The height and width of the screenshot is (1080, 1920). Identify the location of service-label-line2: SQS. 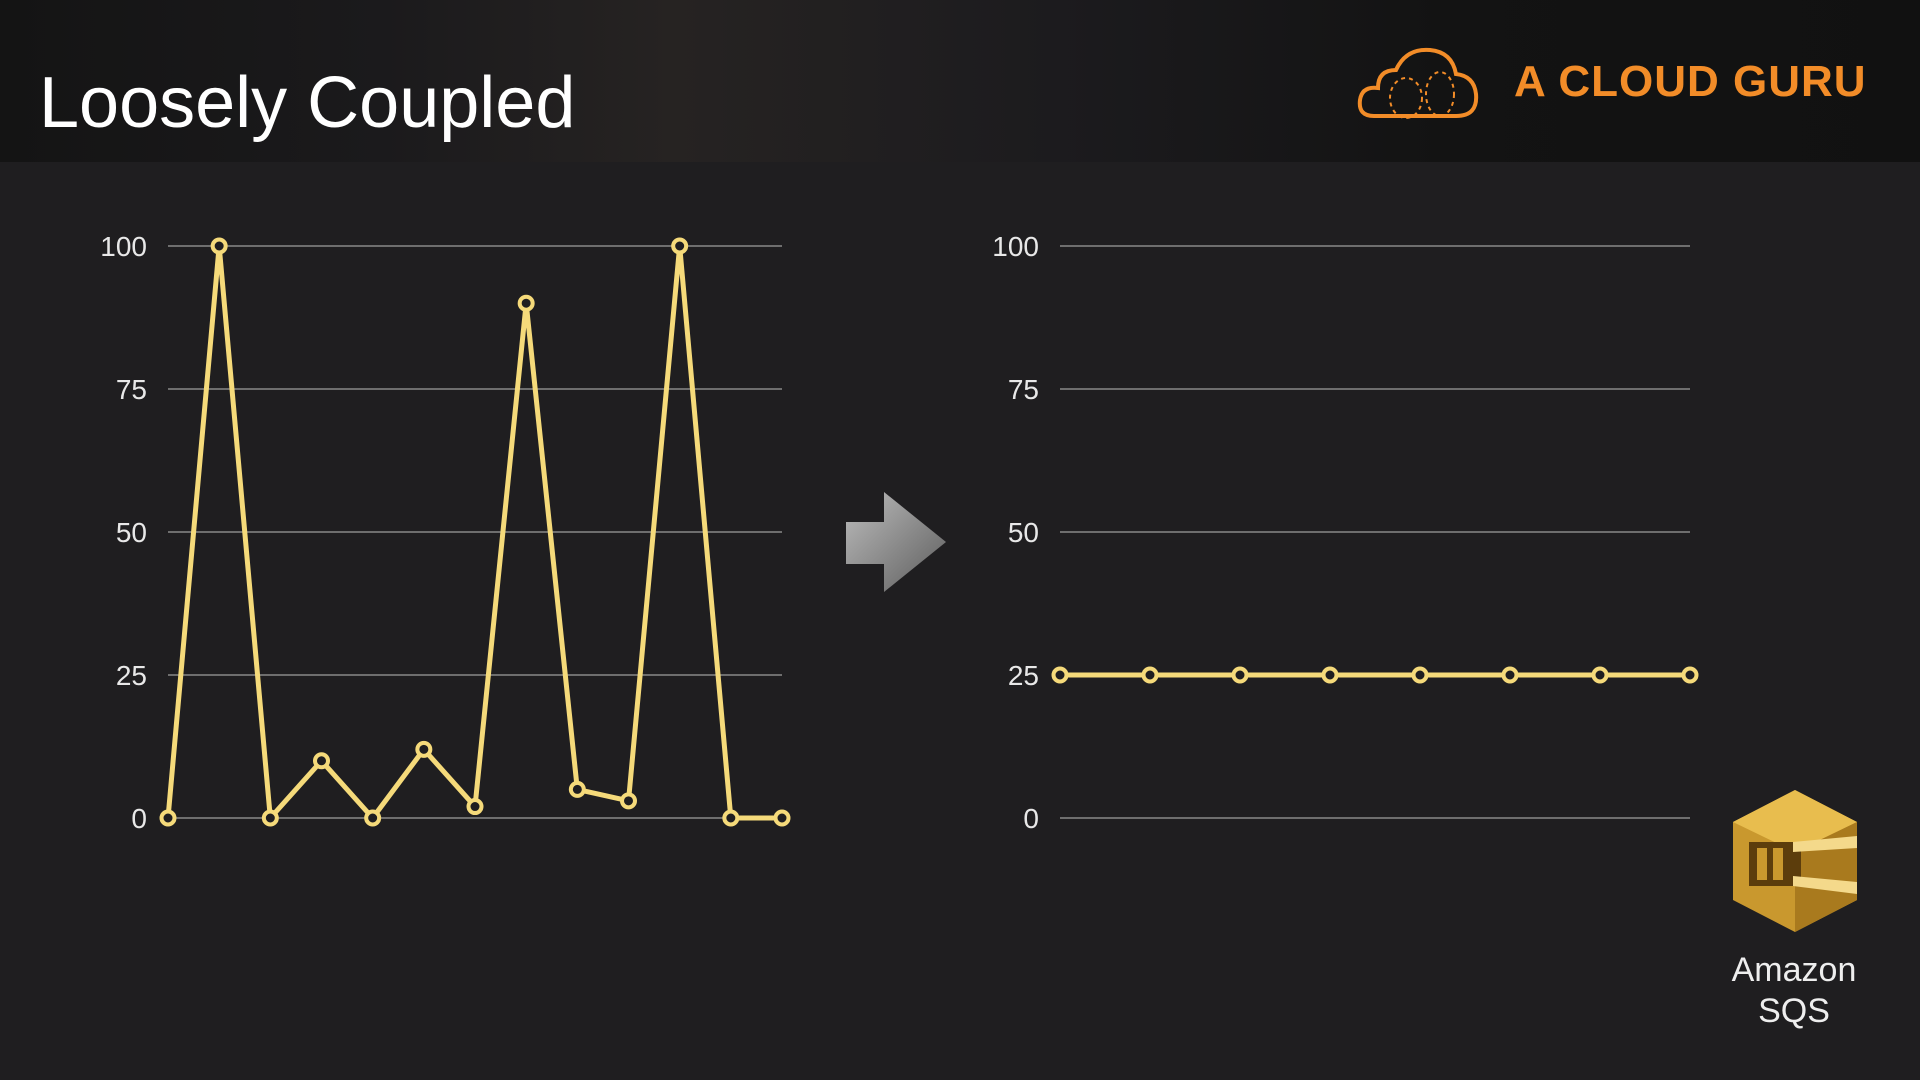
(1794, 1011).